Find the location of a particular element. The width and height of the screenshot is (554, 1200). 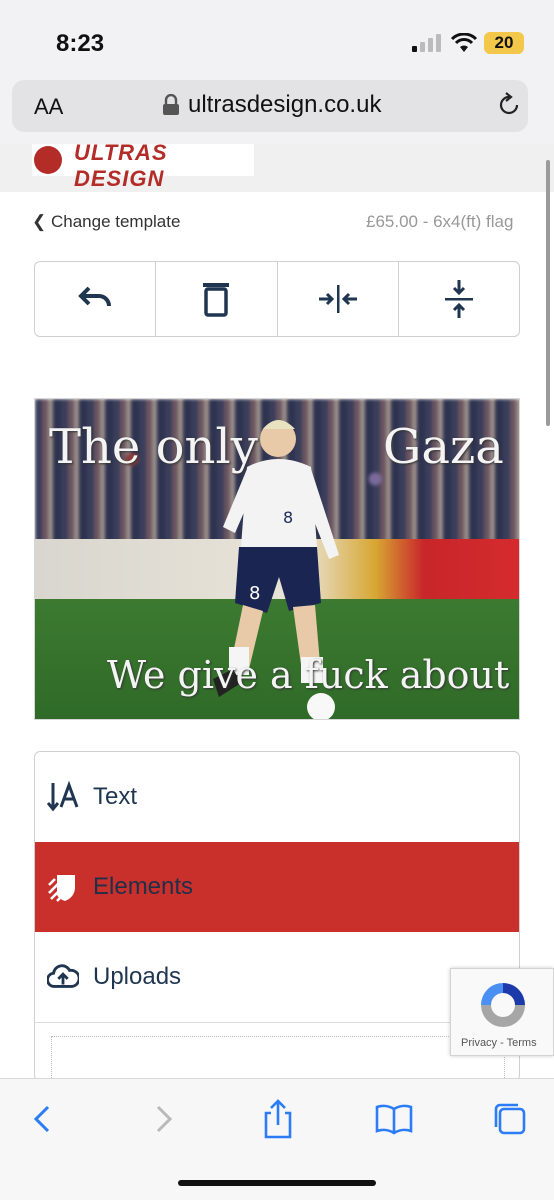

terms-link: Terms is located at coordinates (522, 1043).